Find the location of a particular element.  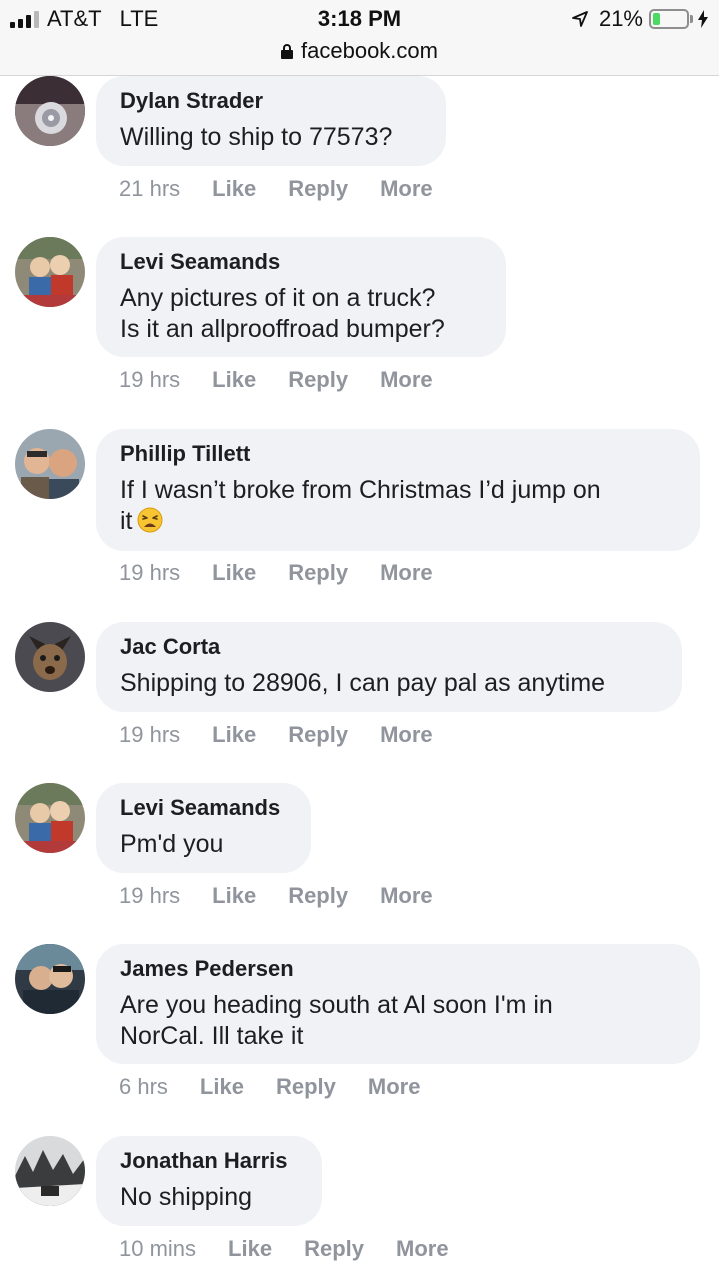

comment-actions: 6 hrs Like Reply More is located at coordinates (285, 1087).